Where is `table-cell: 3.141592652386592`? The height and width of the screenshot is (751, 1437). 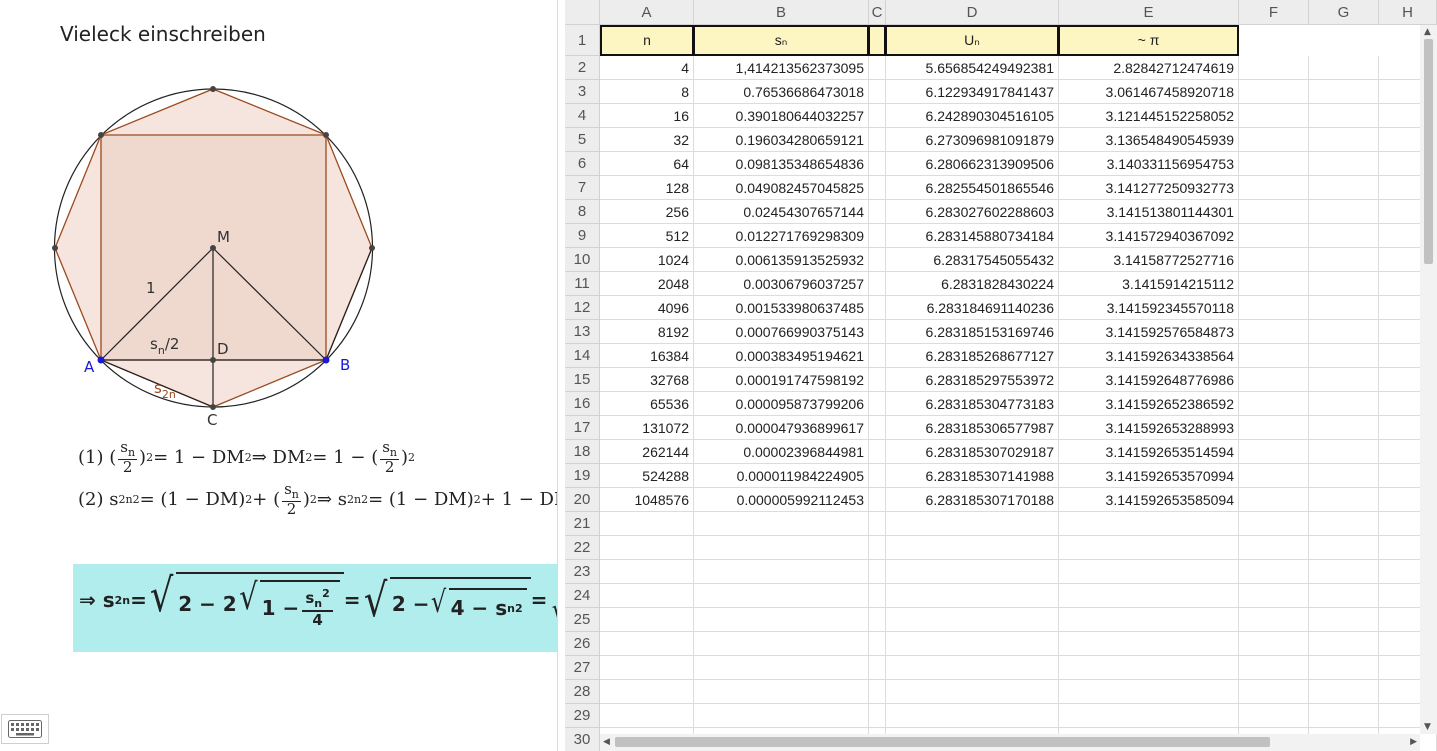 table-cell: 3.141592652386592 is located at coordinates (1149, 404).